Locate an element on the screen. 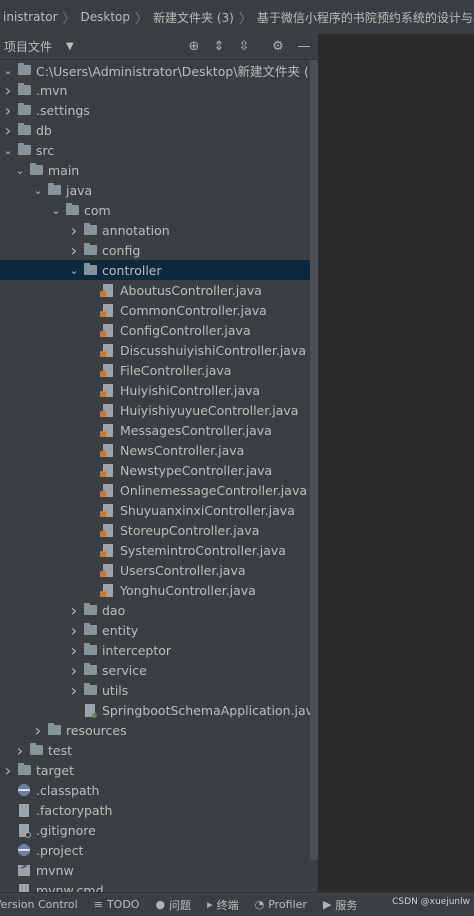 The image size is (474, 916). tree-node: › .settings is located at coordinates (155, 110).